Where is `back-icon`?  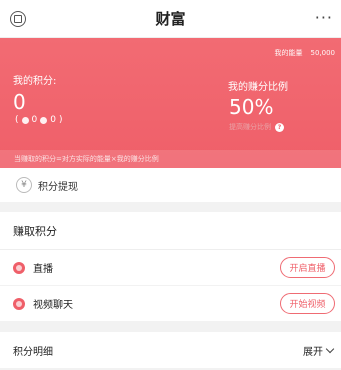
back-icon is located at coordinates (18, 19).